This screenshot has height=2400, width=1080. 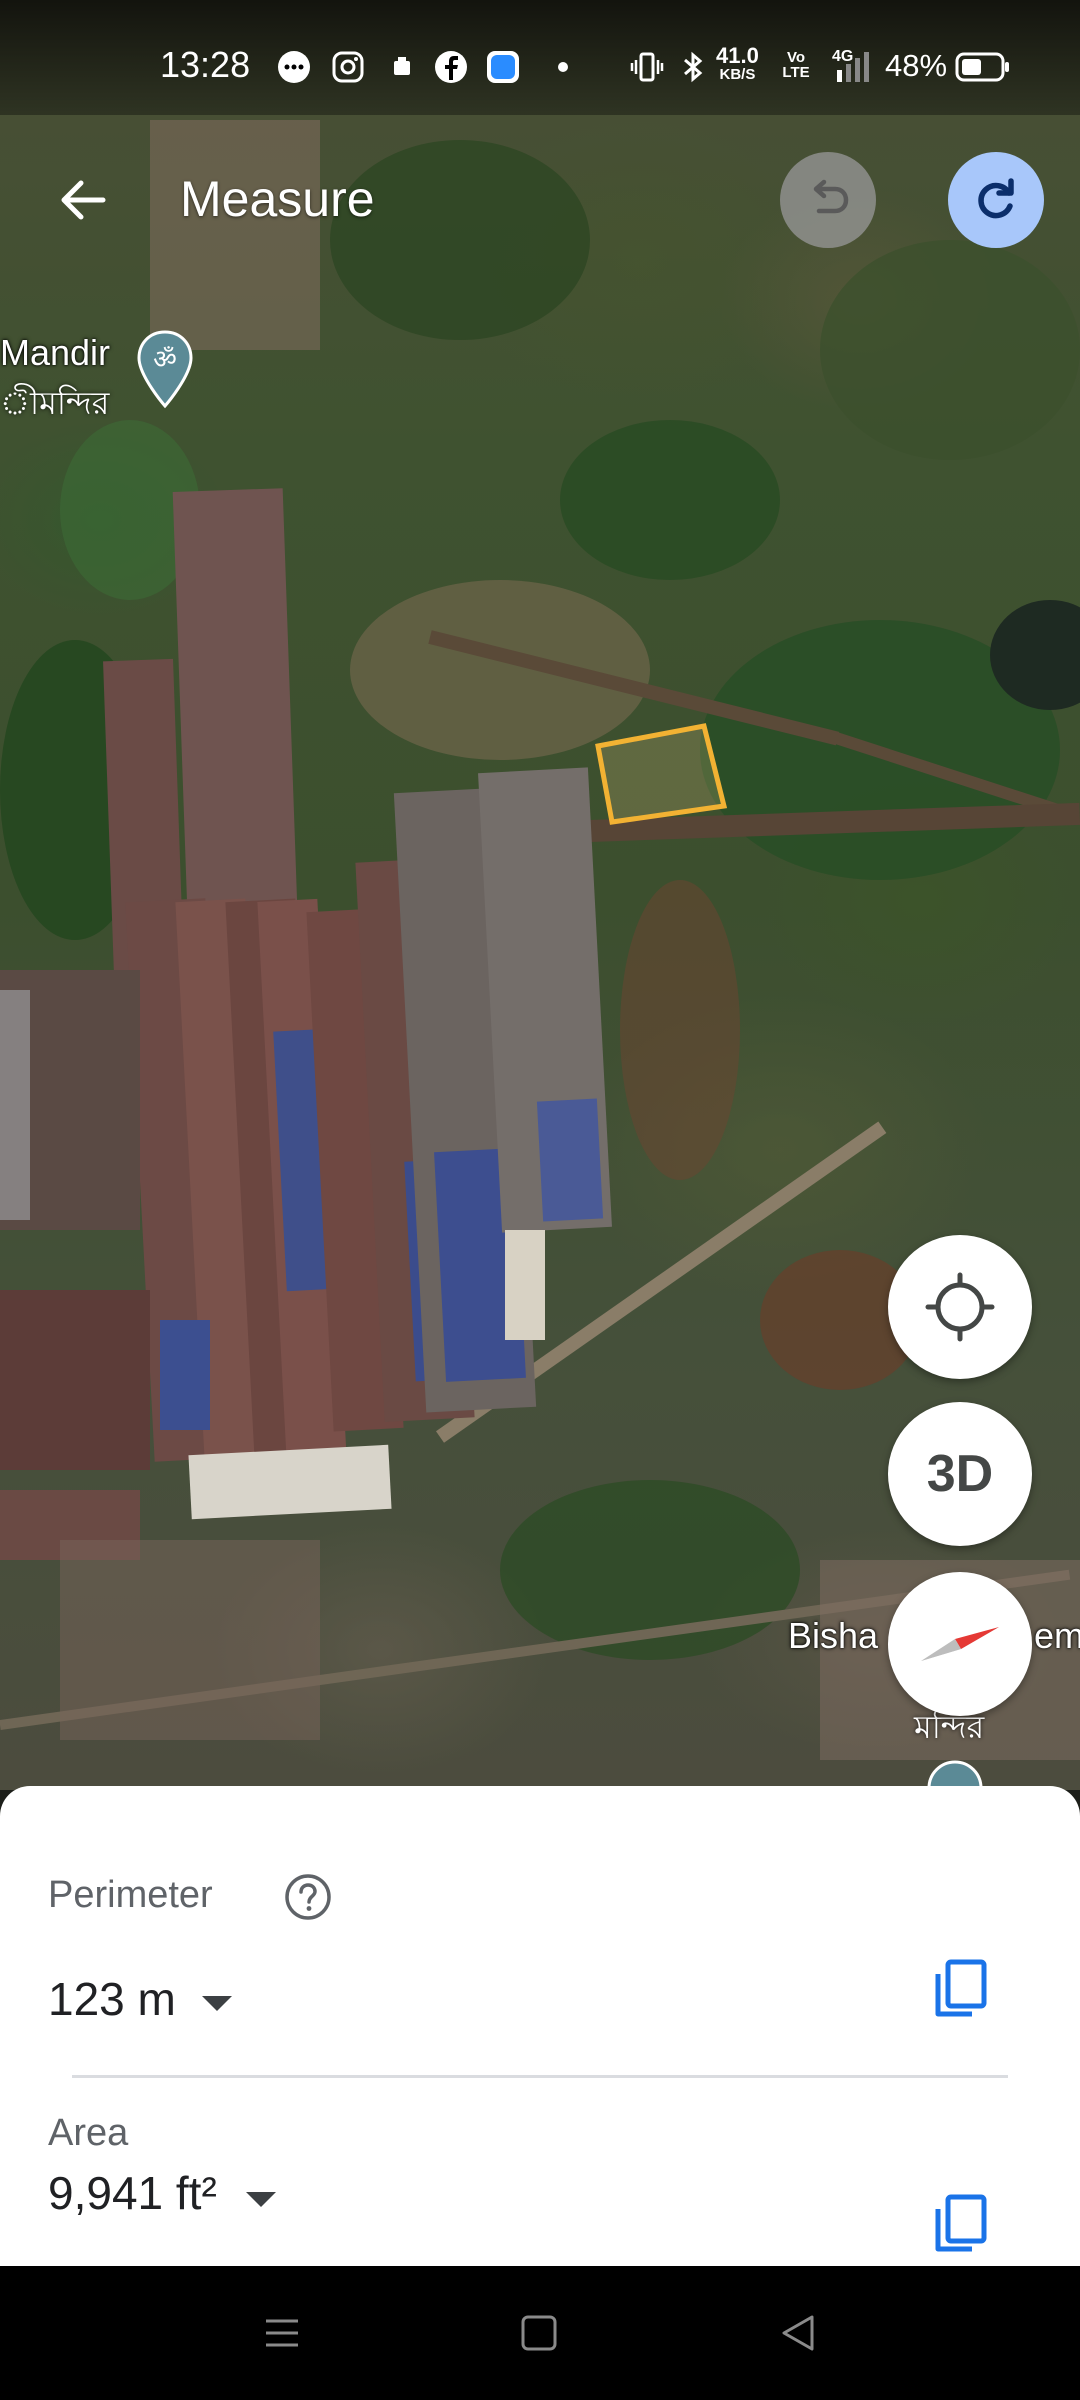 I want to click on measure-polygon, so click(x=660, y=773).